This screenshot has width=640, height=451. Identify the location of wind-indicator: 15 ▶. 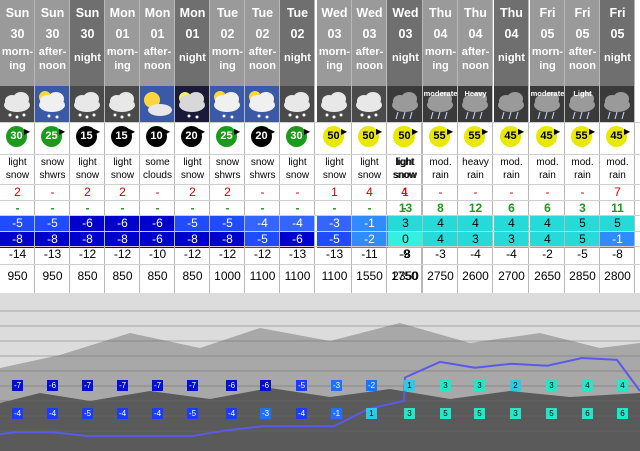
(123, 137).